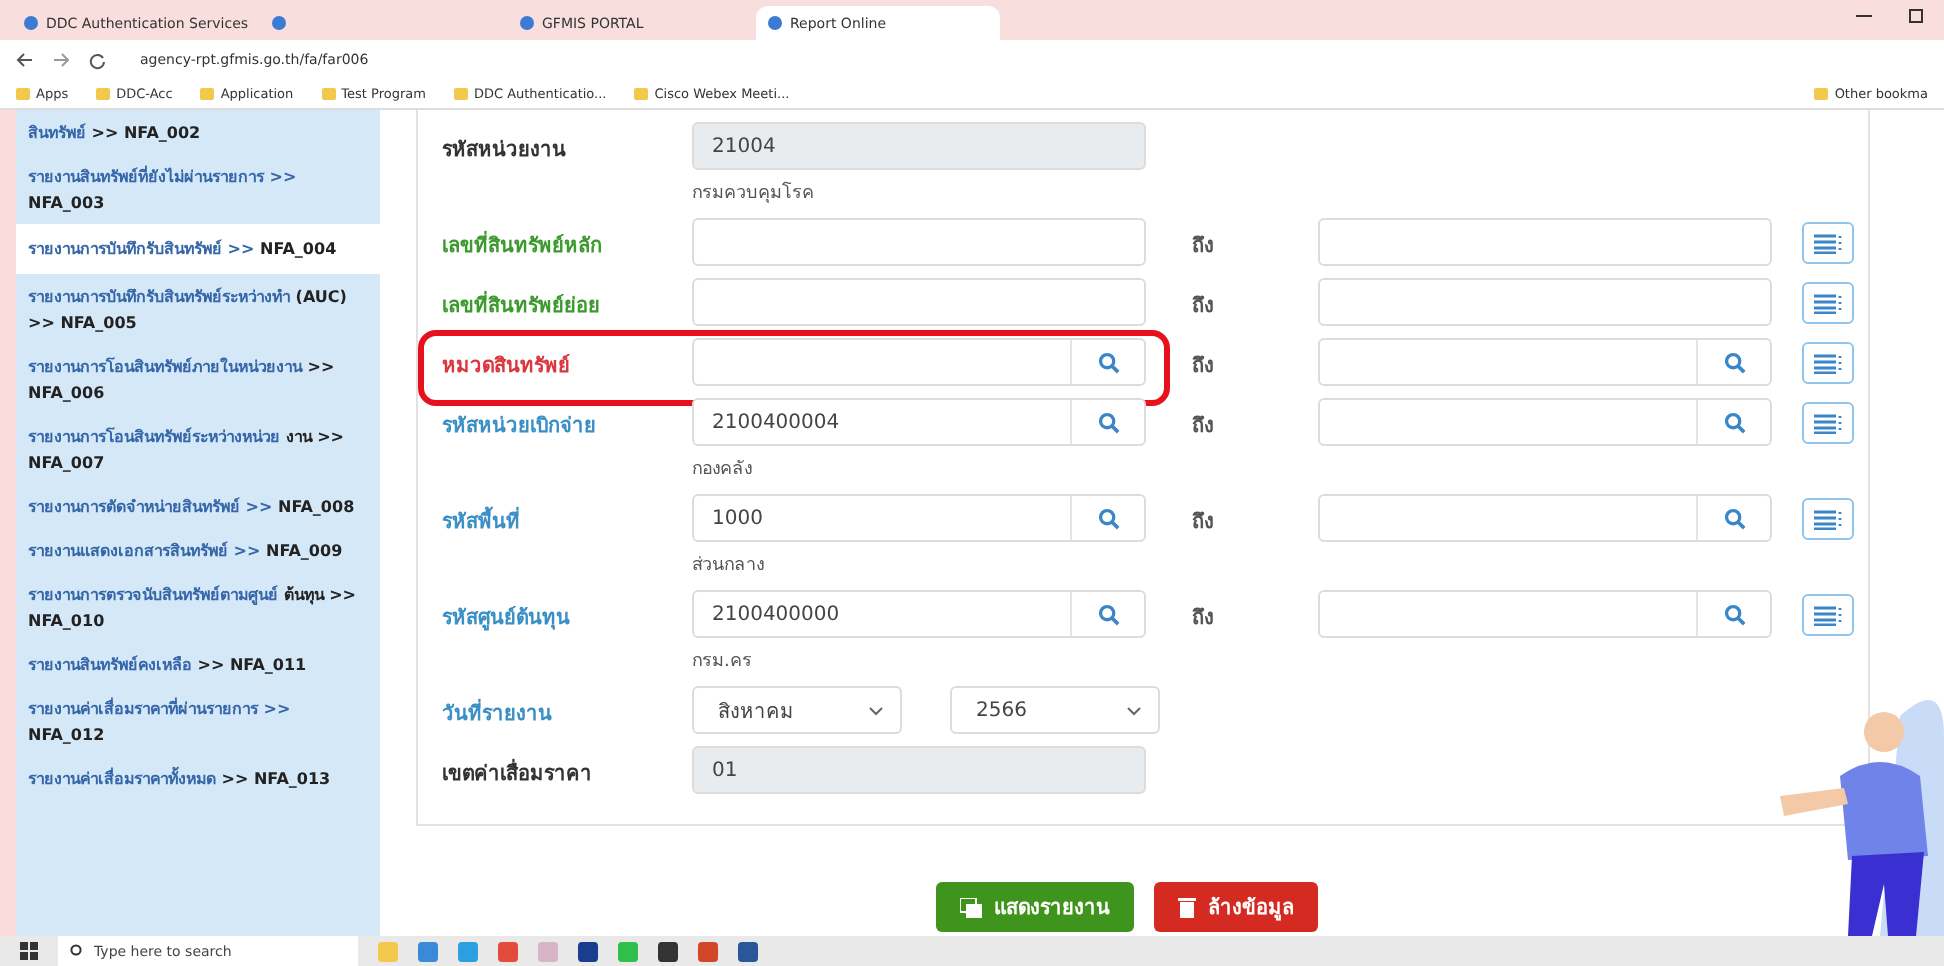 This screenshot has width=1944, height=966. I want to click on report-icon, so click(971, 907).